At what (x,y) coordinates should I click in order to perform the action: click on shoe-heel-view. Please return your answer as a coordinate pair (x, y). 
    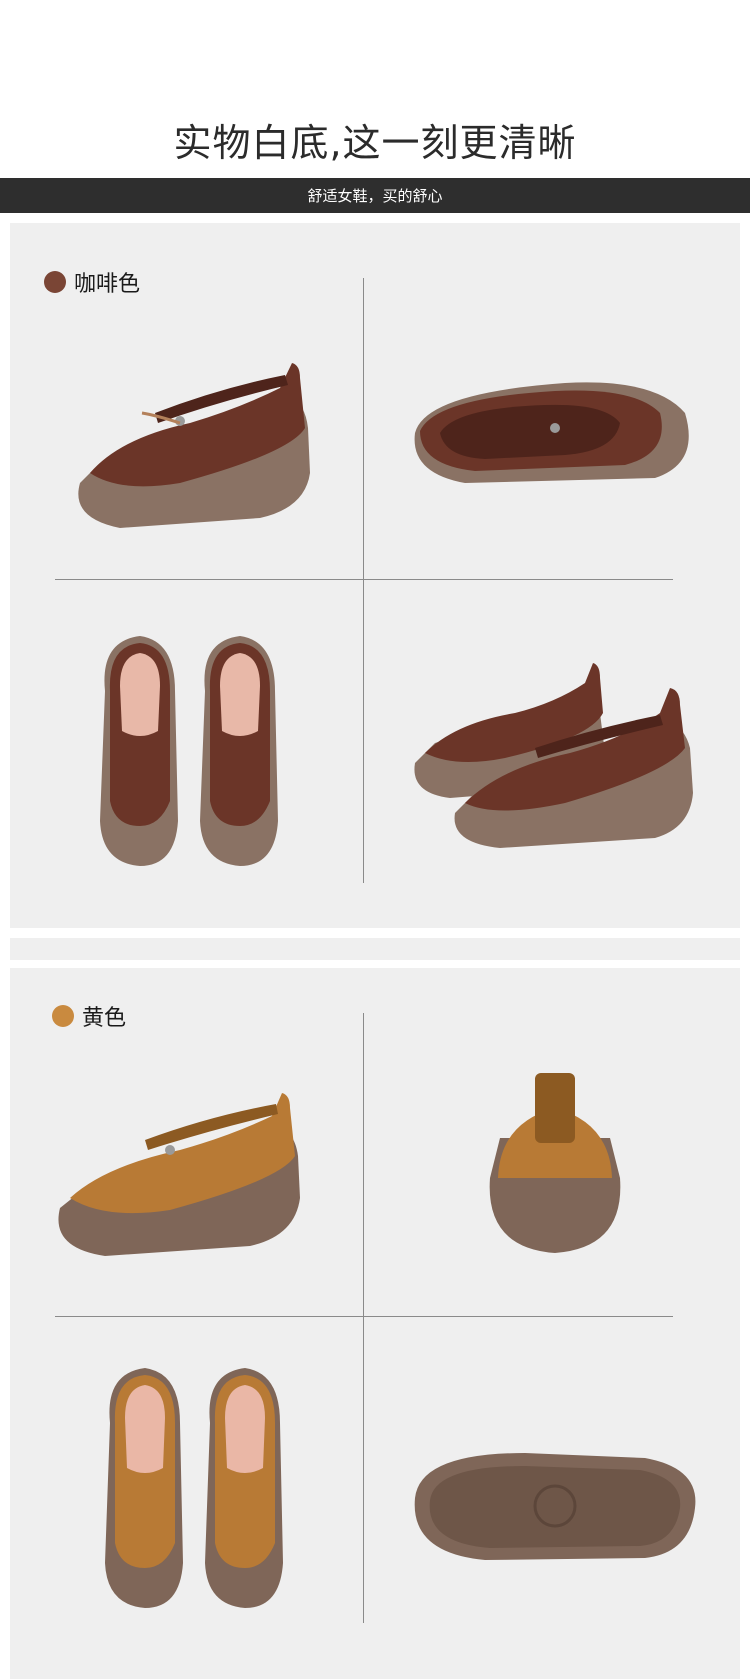
    Looking at the image, I should click on (555, 1163).